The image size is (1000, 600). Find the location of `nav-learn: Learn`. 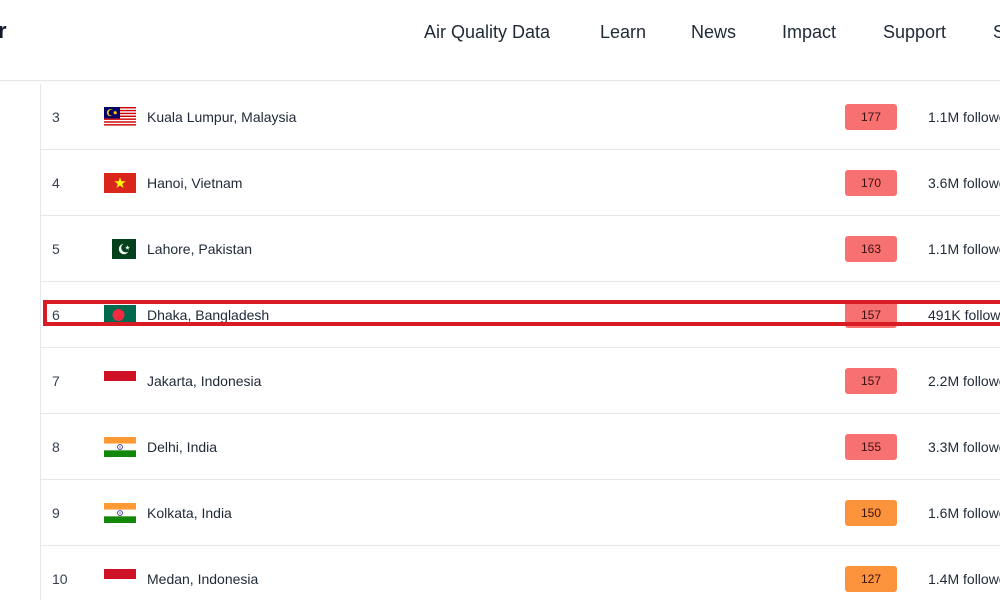

nav-learn: Learn is located at coordinates (623, 32).